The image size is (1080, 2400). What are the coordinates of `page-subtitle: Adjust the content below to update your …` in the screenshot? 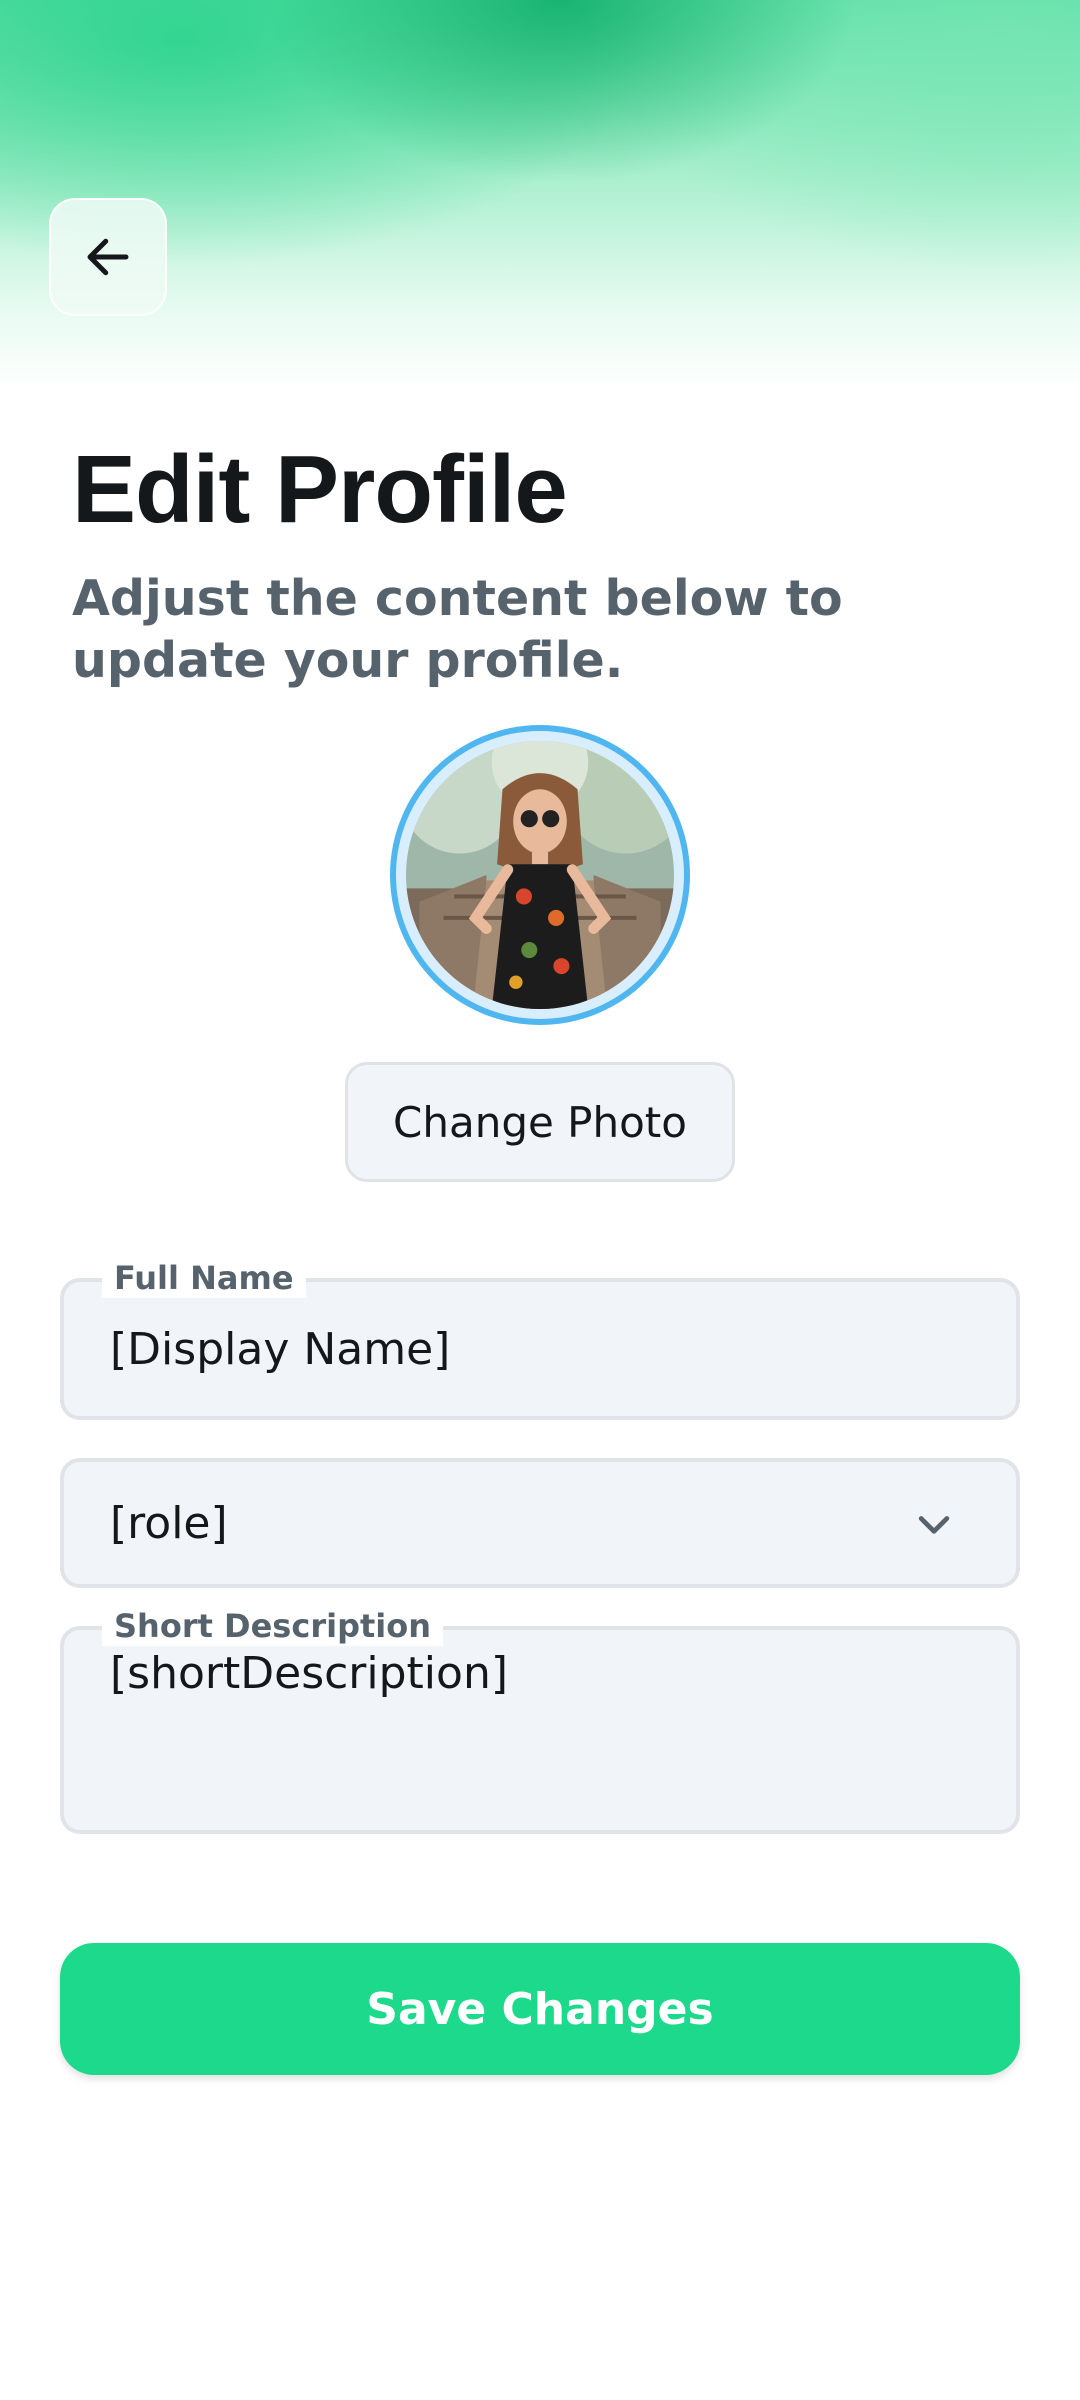 It's located at (457, 629).